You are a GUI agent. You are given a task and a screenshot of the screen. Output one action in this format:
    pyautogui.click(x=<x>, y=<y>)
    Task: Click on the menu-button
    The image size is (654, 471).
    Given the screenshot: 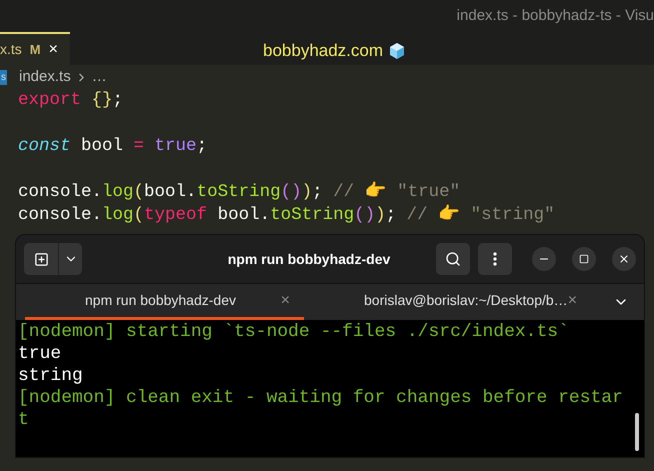 What is the action you would take?
    pyautogui.click(x=495, y=259)
    